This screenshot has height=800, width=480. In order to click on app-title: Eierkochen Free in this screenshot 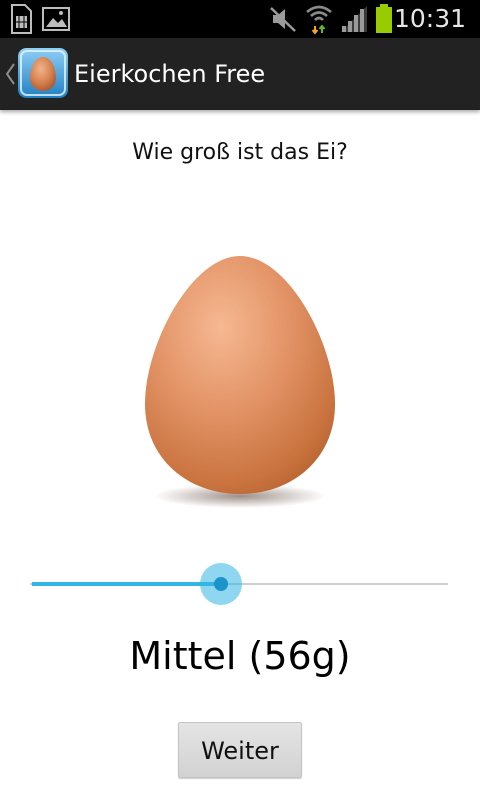, I will do `click(170, 74)`.